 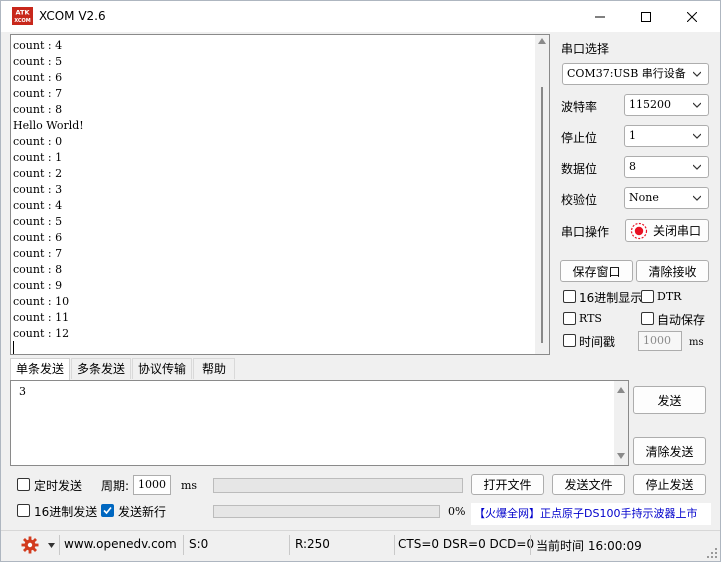 I want to click on stop-bits-label: 停止位, so click(x=579, y=138).